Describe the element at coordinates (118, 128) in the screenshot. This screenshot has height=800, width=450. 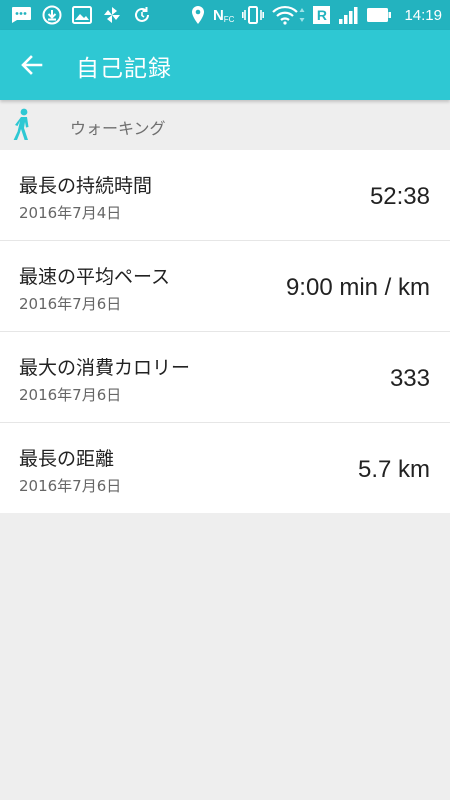
I see `category-label: ウォーキング` at that location.